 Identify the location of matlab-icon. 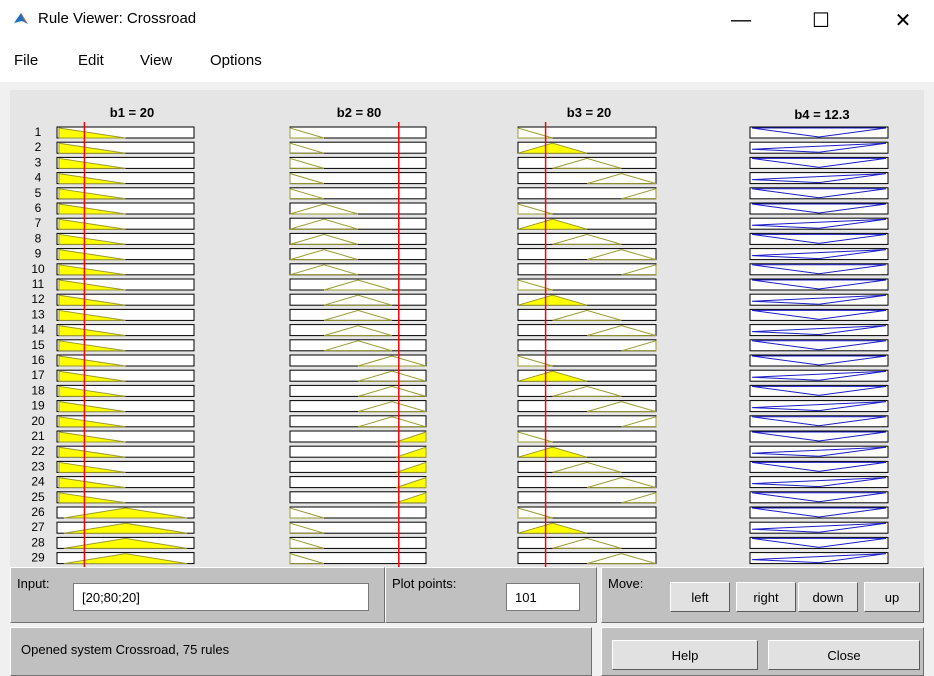
(21, 18).